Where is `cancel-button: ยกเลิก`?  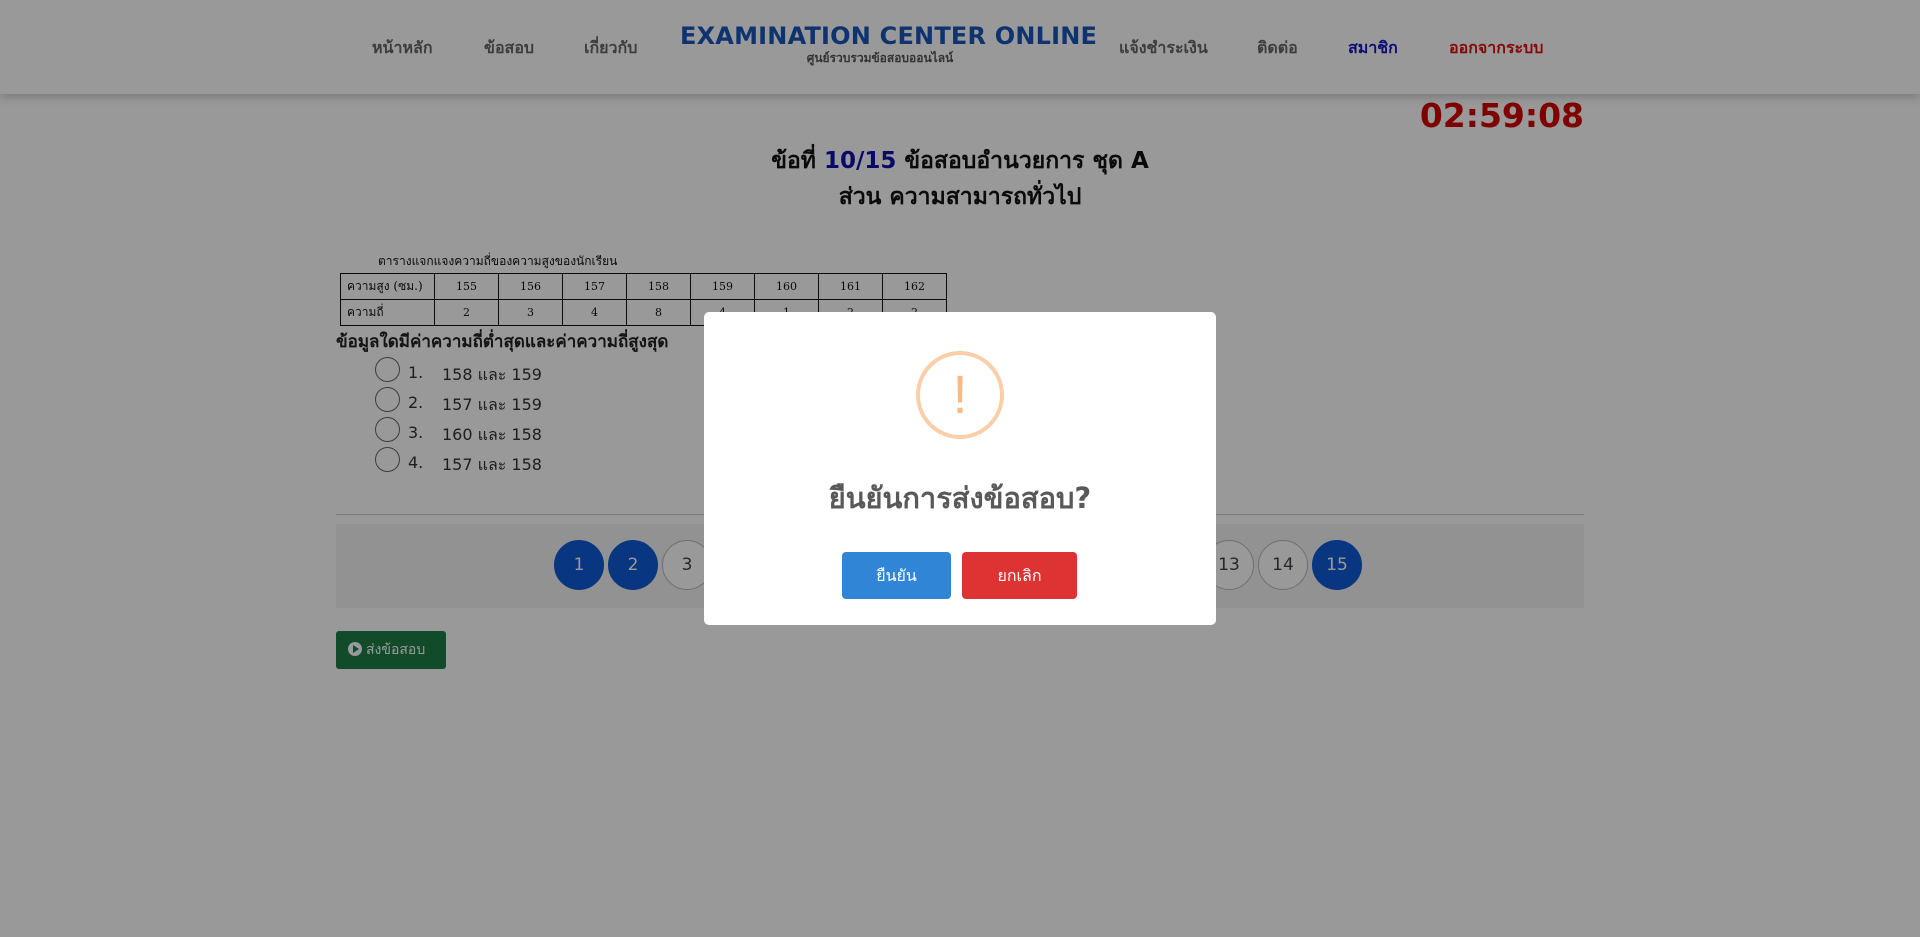
cancel-button: ยกเลิก is located at coordinates (1019, 575).